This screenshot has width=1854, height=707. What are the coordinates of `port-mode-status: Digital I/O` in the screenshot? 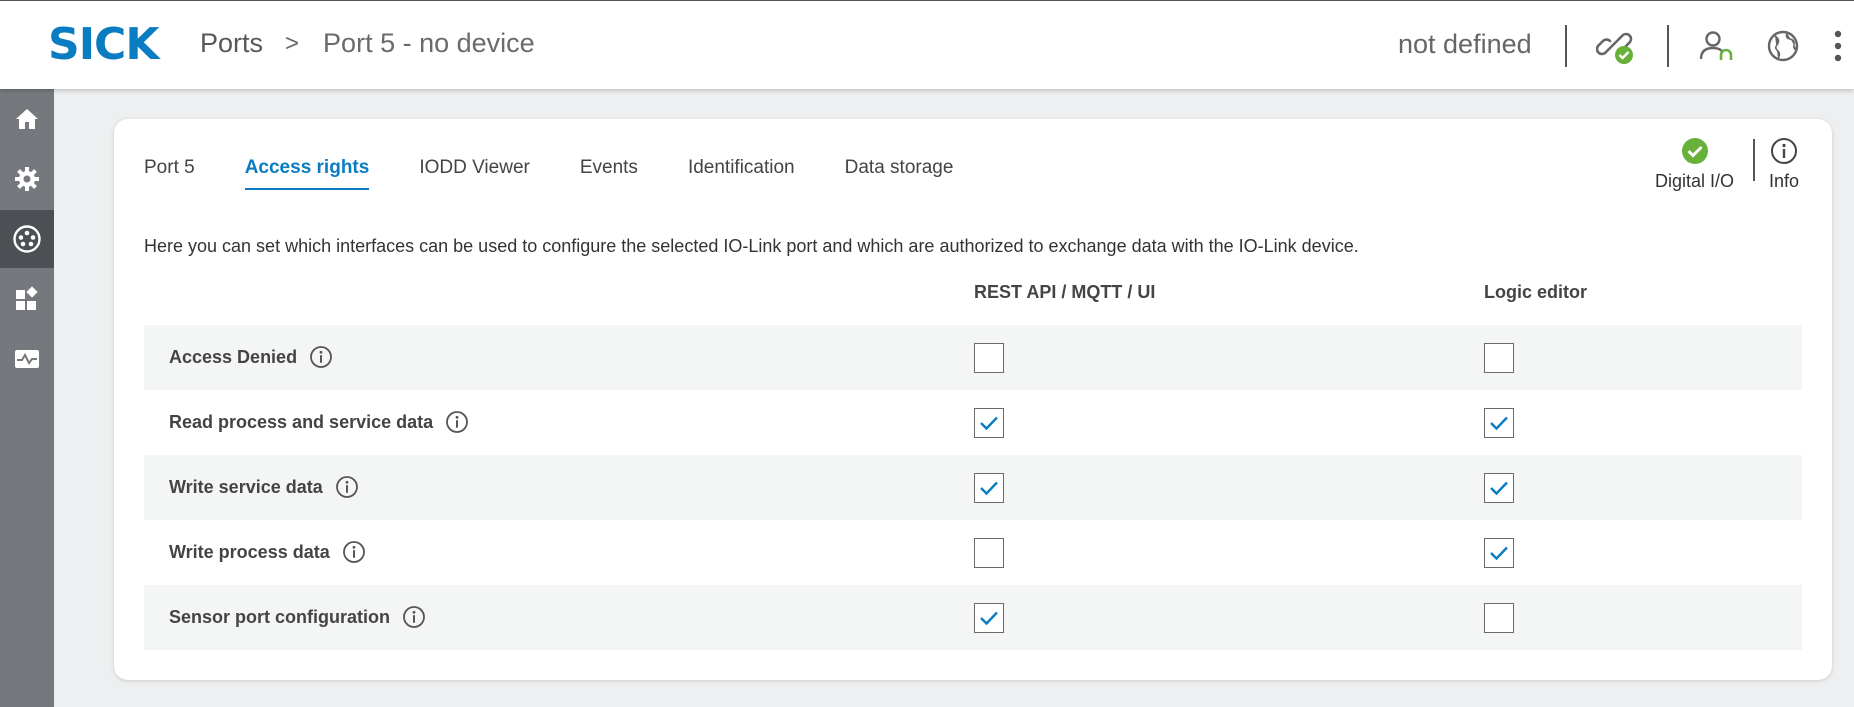 It's located at (1694, 164).